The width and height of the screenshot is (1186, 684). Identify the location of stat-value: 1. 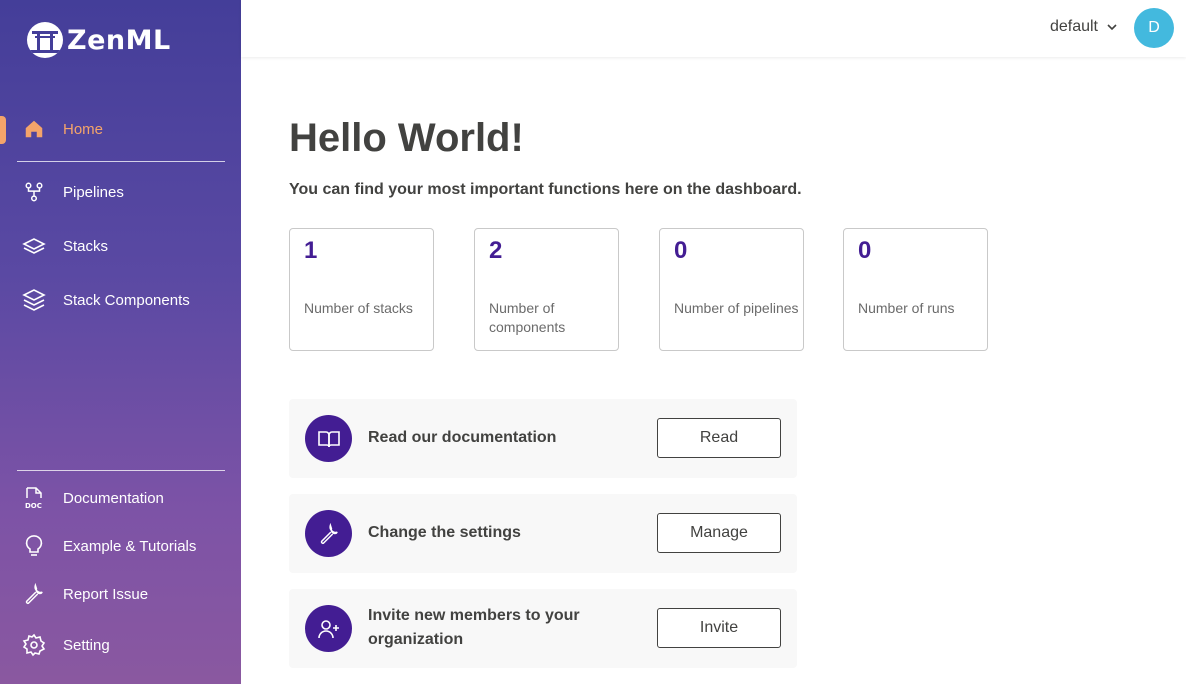
(311, 250).